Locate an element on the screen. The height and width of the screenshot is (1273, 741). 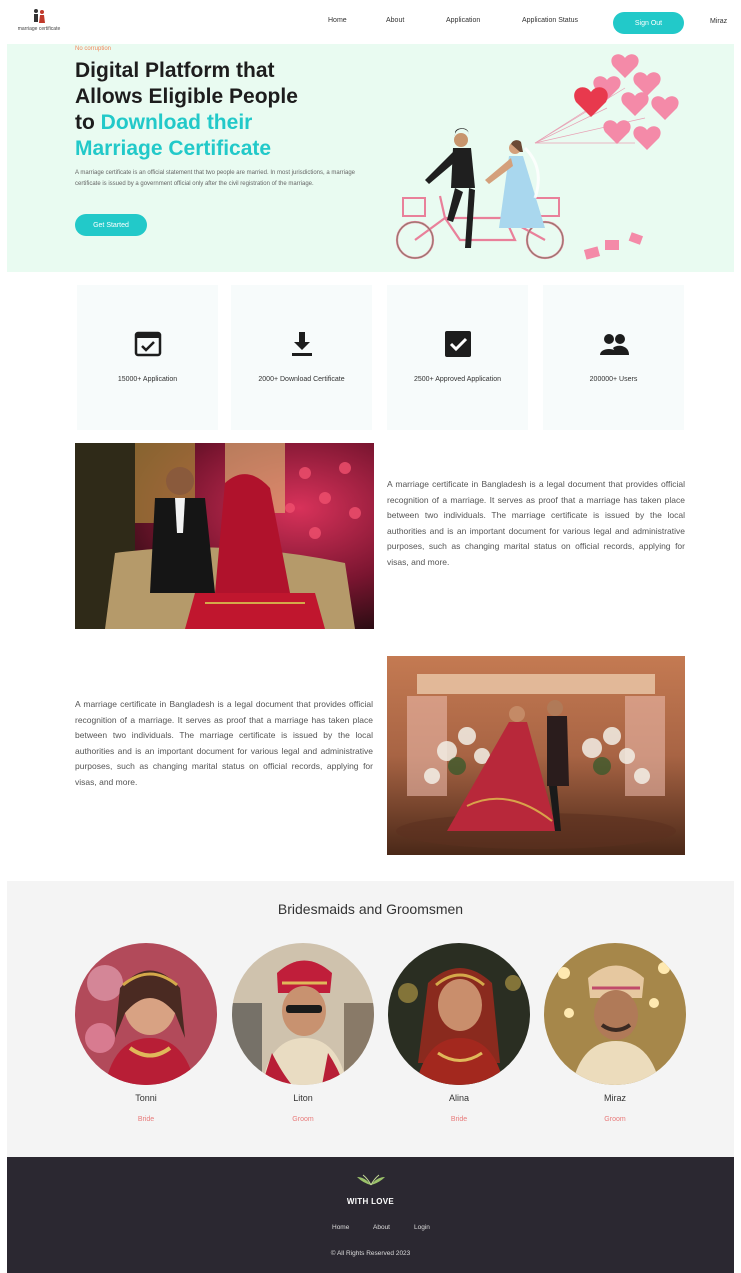
team-member-card: Tonni Bride is located at coordinates (146, 1038).